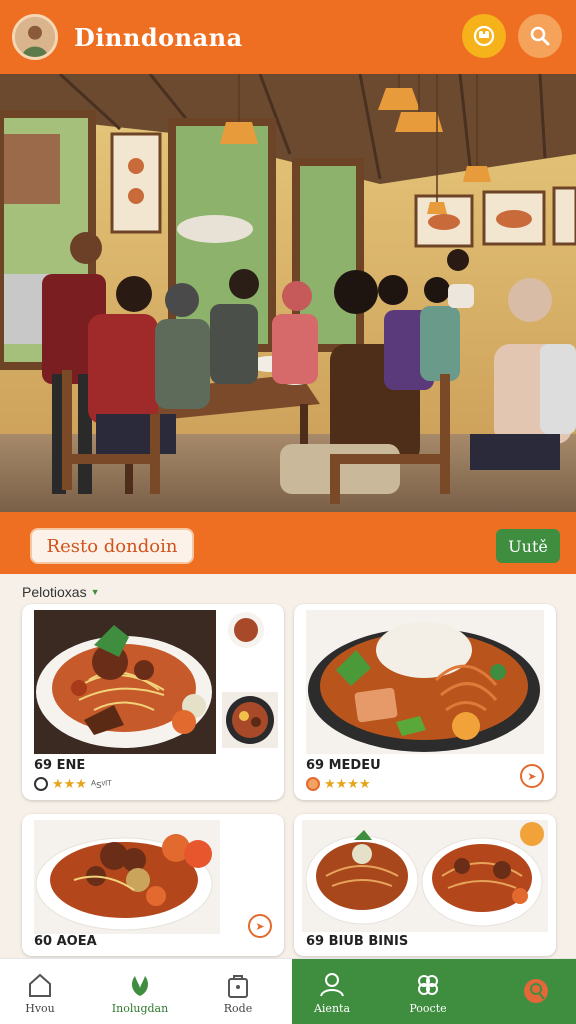  Describe the element at coordinates (40, 1008) in the screenshot. I see `nav-label: Hvou` at that location.